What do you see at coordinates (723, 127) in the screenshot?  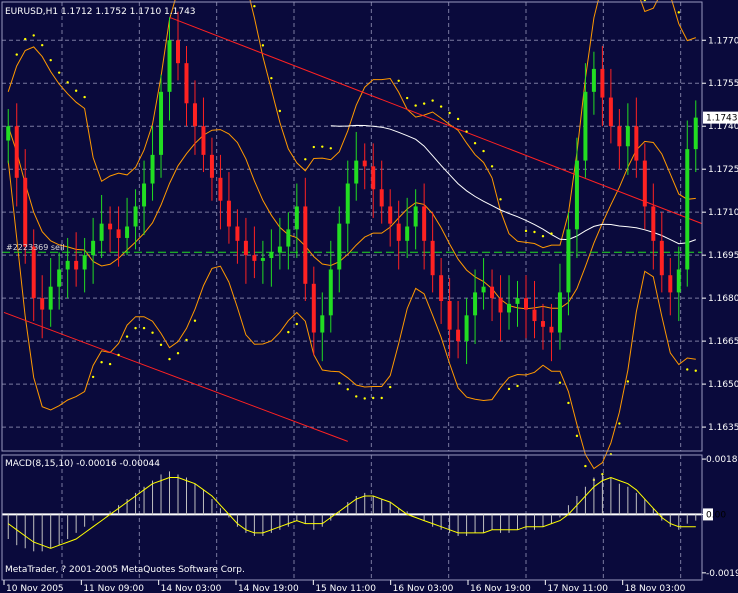 I see `price-tick-label: 1.1740` at bounding box center [723, 127].